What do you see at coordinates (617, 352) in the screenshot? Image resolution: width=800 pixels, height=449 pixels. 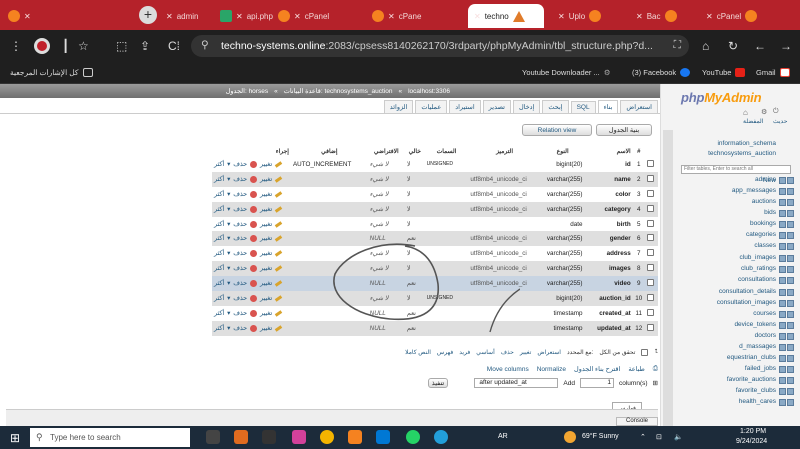 I see `check-all-label: تحقق من الكل` at bounding box center [617, 352].